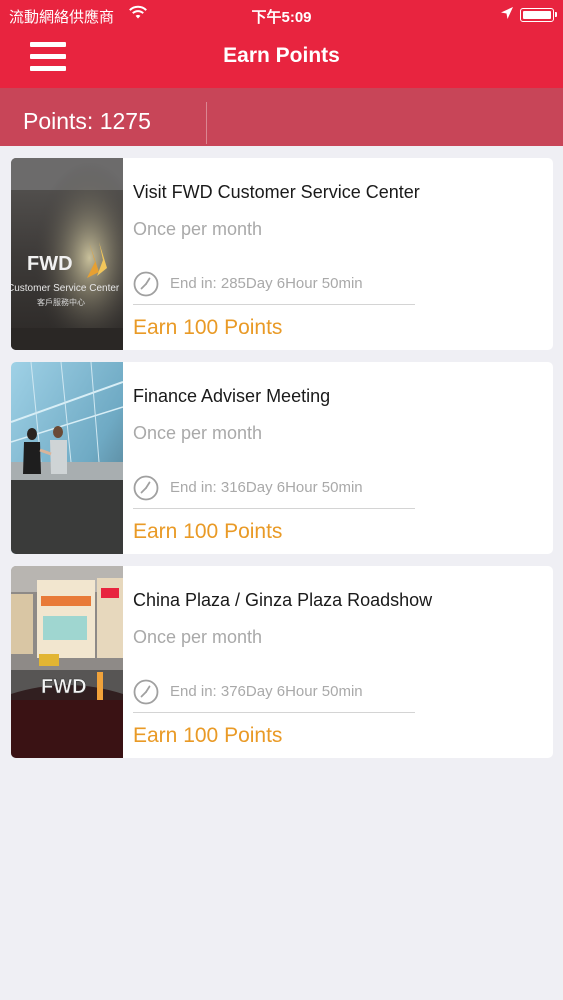  I want to click on points-divider, so click(206, 123).